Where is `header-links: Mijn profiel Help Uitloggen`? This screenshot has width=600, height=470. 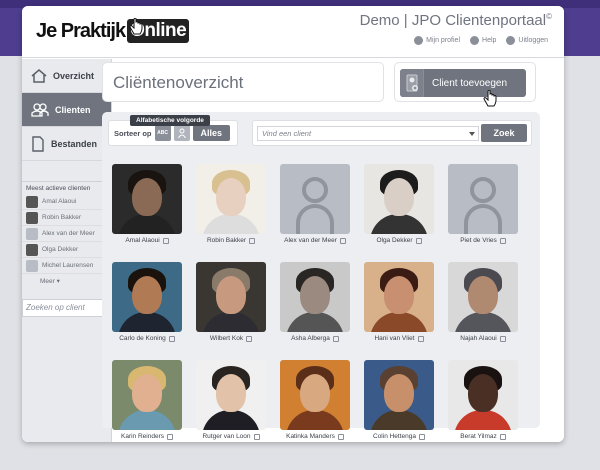
header-links: Mijn profiel Help Uitloggen is located at coordinates (481, 40).